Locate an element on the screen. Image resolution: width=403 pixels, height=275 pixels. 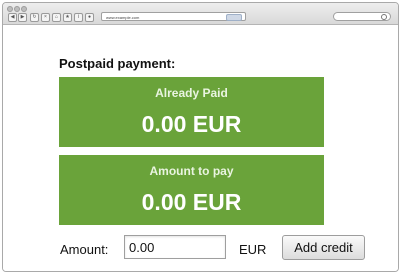
search-input is located at coordinates (362, 16).